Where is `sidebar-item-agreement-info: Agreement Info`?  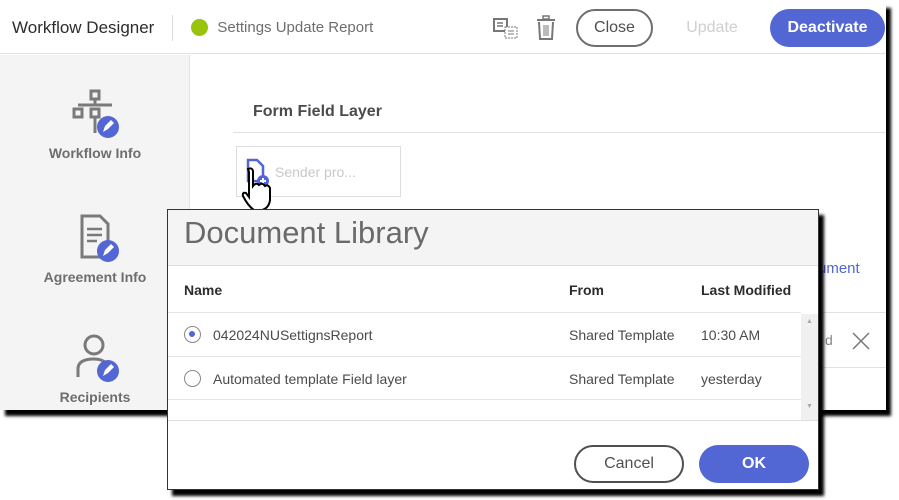
sidebar-item-agreement-info: Agreement Info is located at coordinates (95, 249).